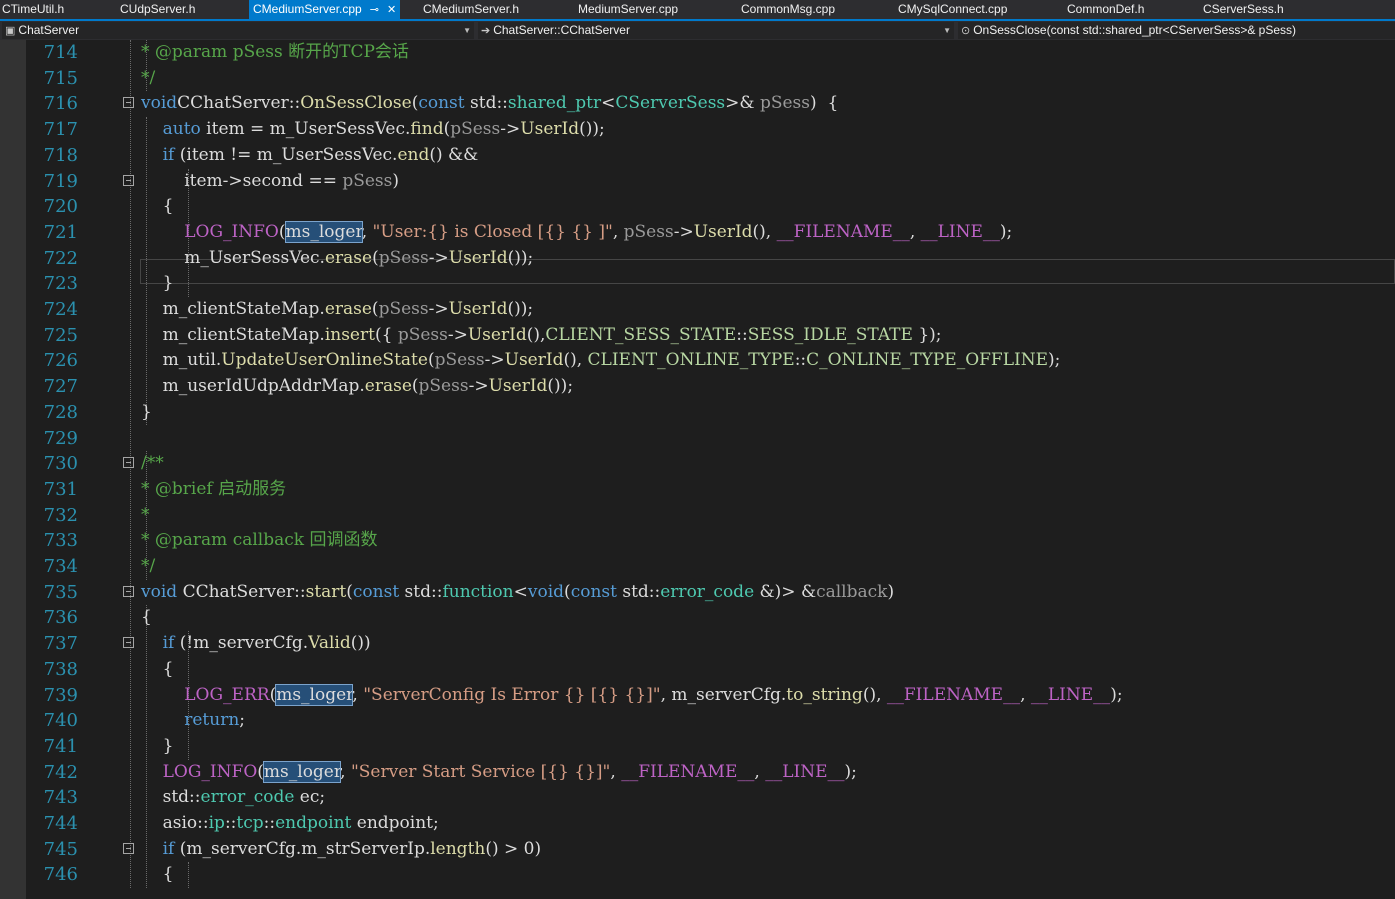  Describe the element at coordinates (554, 103) in the screenshot. I see `code-token: shared_ptr` at that location.